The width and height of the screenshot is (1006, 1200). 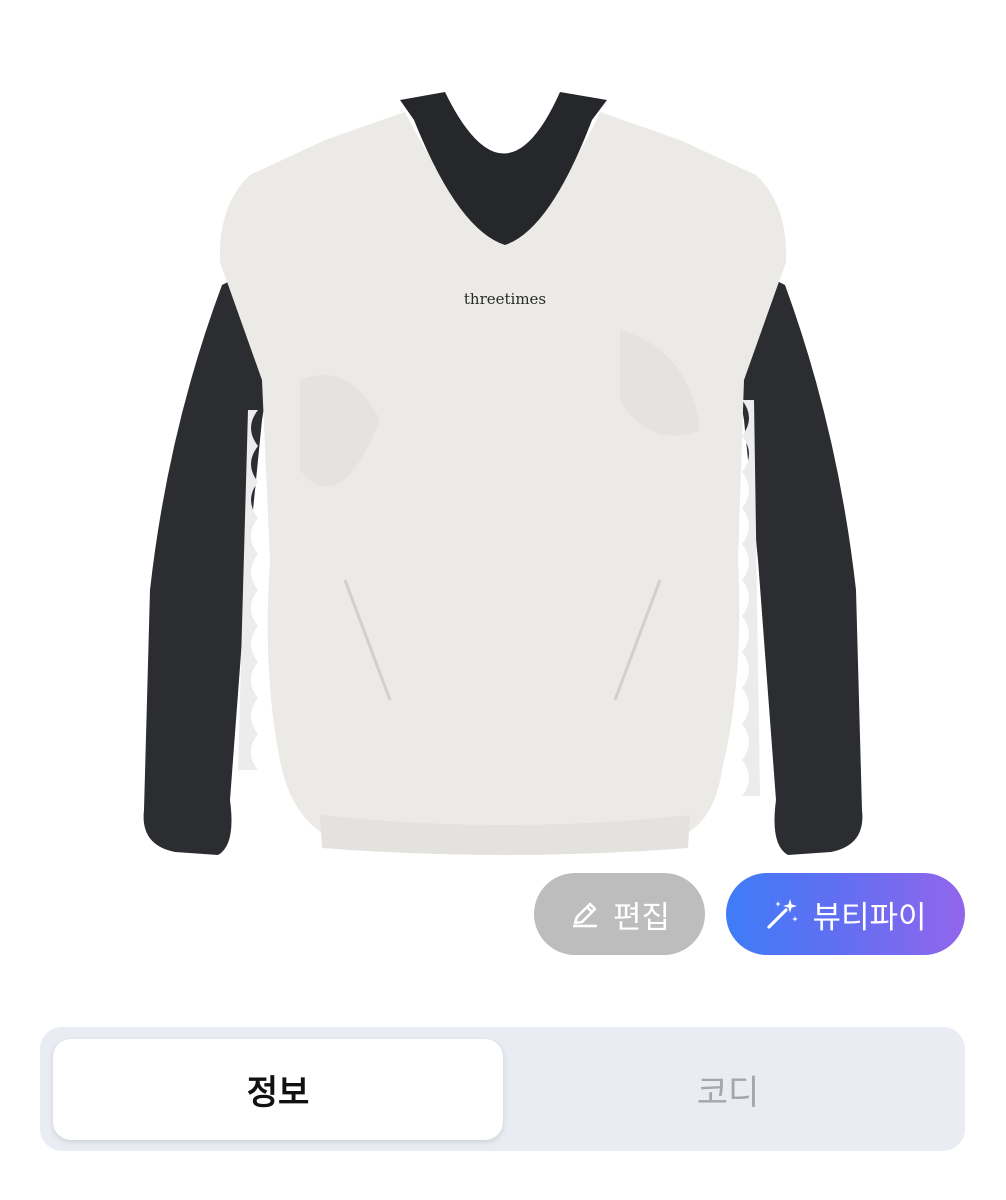 I want to click on pencil-icon, so click(x=585, y=914).